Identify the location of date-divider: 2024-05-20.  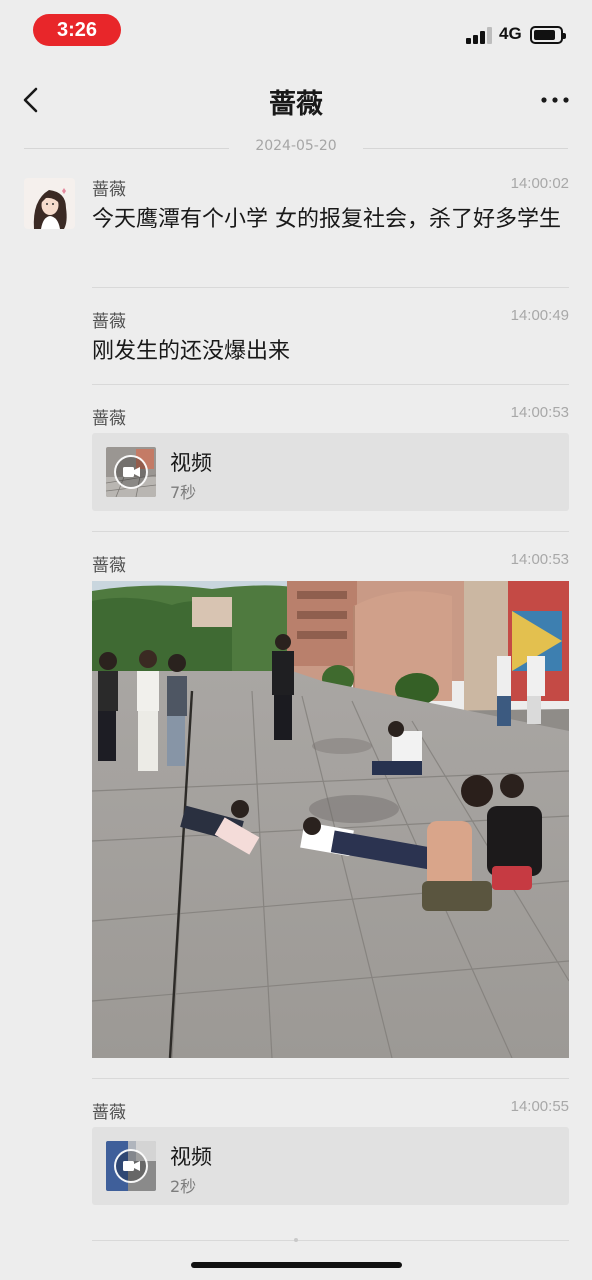
(296, 148).